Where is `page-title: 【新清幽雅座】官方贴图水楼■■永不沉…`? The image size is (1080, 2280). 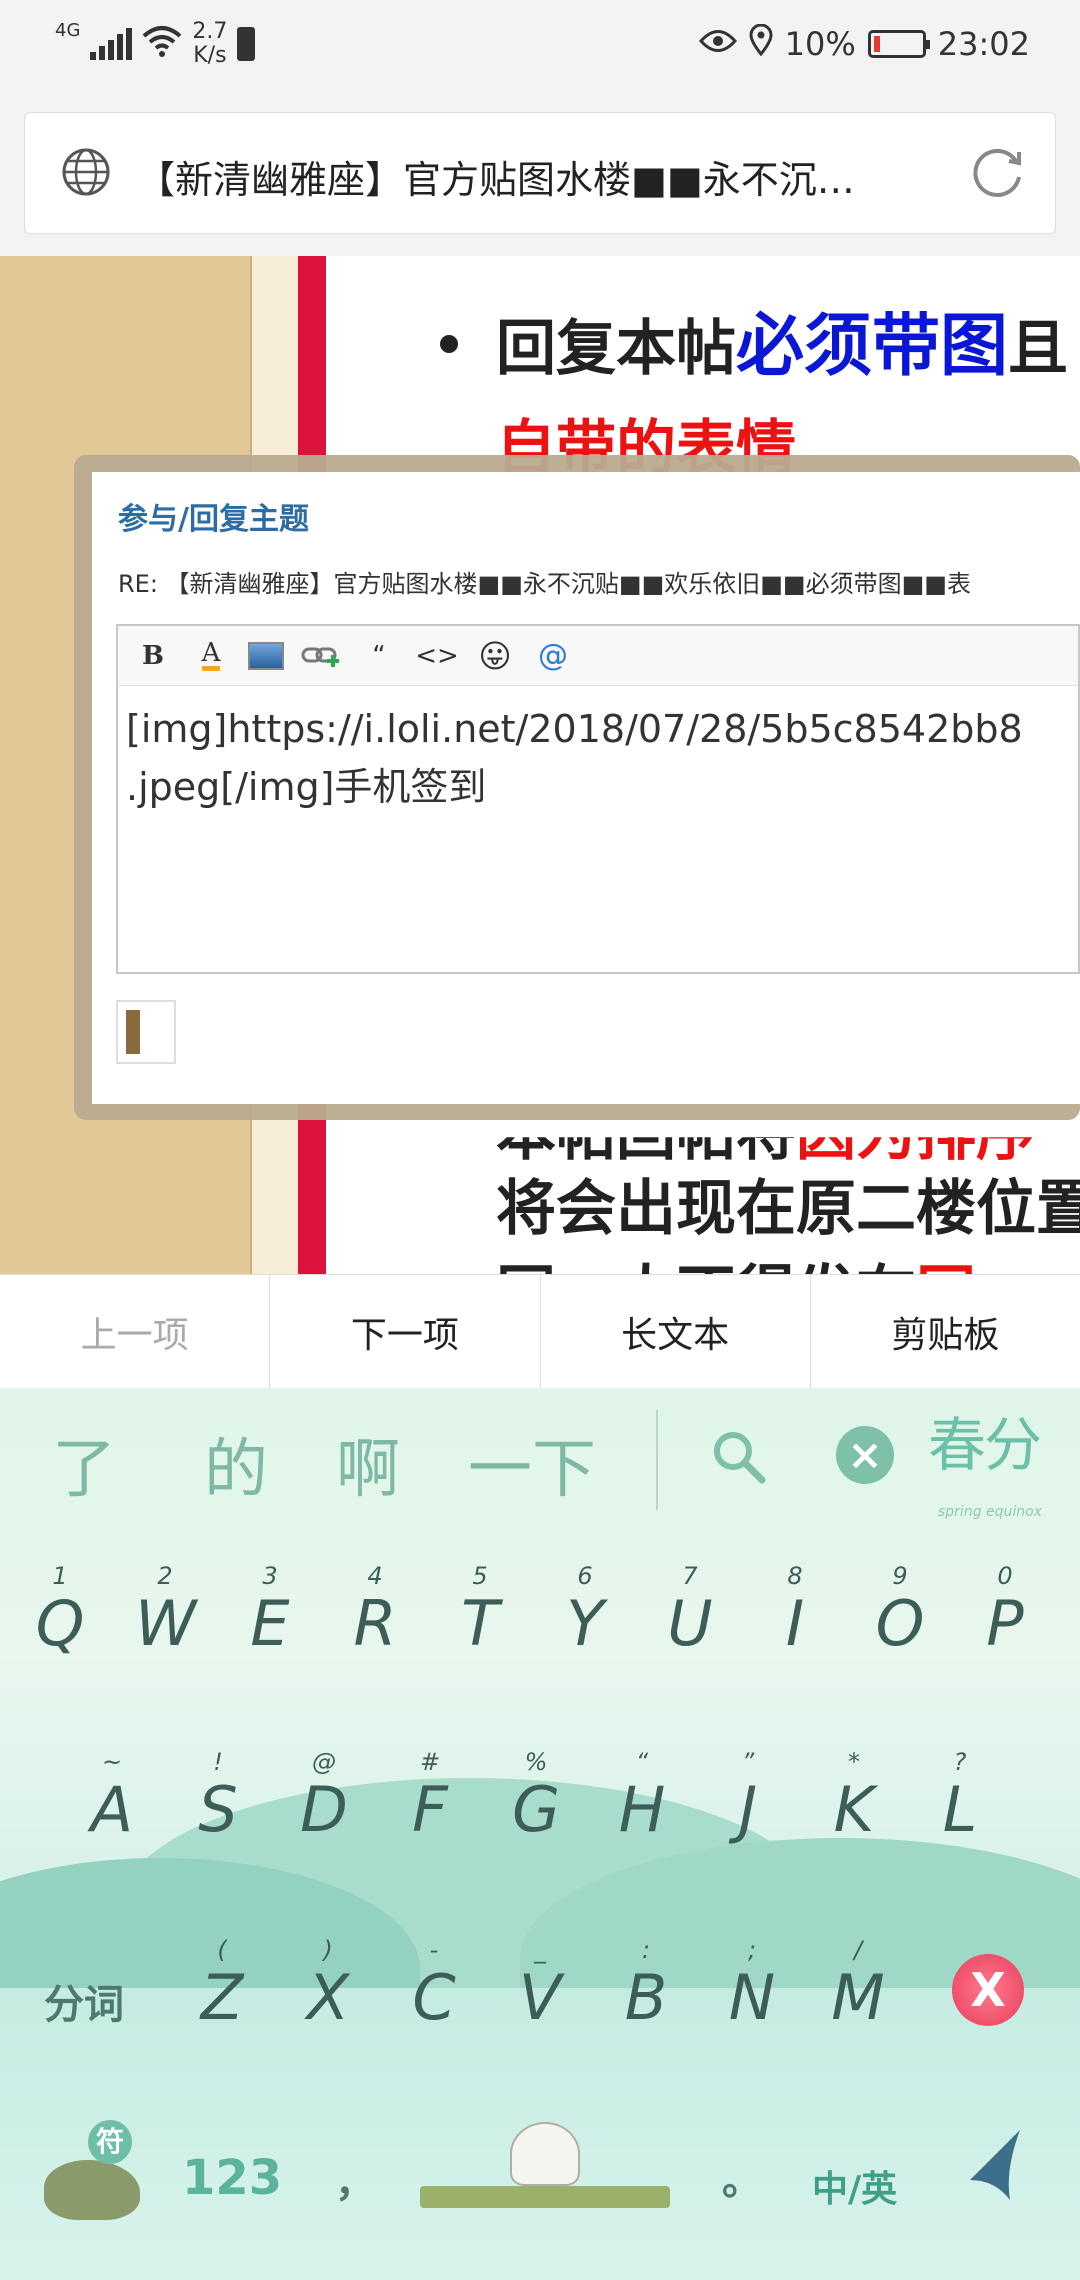
page-title: 【新清幽雅座】官方贴图水楼■■永不沉… is located at coordinates (547, 176).